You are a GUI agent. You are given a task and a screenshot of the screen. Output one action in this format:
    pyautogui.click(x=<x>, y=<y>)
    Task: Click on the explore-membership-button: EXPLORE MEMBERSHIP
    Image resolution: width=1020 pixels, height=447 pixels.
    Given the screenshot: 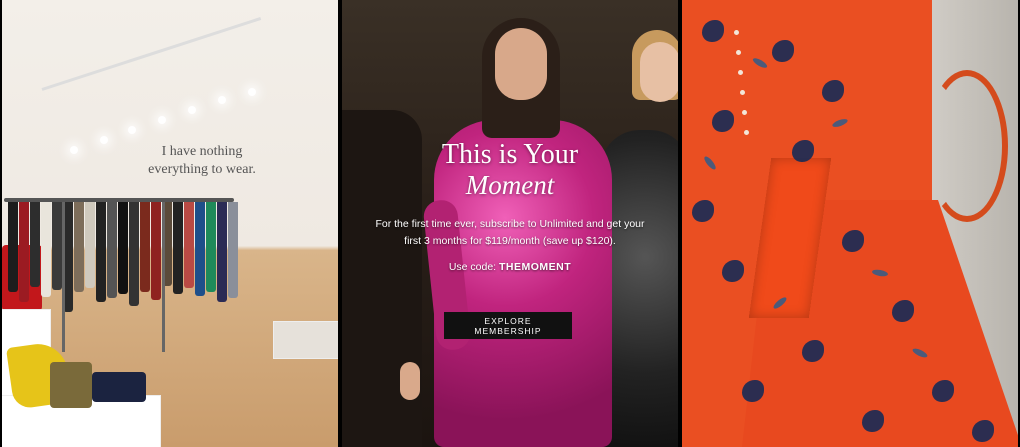 What is the action you would take?
    pyautogui.click(x=508, y=325)
    